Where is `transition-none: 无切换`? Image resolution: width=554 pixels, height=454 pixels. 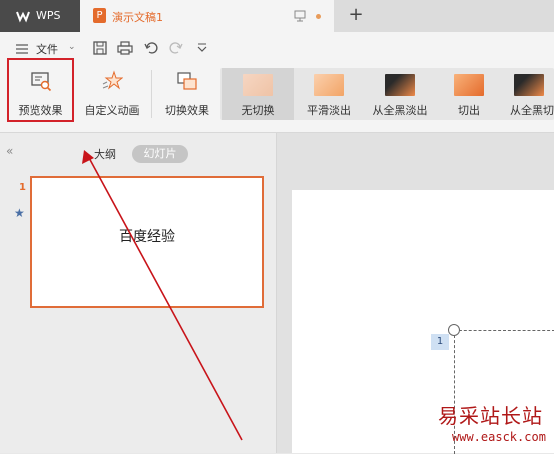
transition-none: 无切换 is located at coordinates (258, 94).